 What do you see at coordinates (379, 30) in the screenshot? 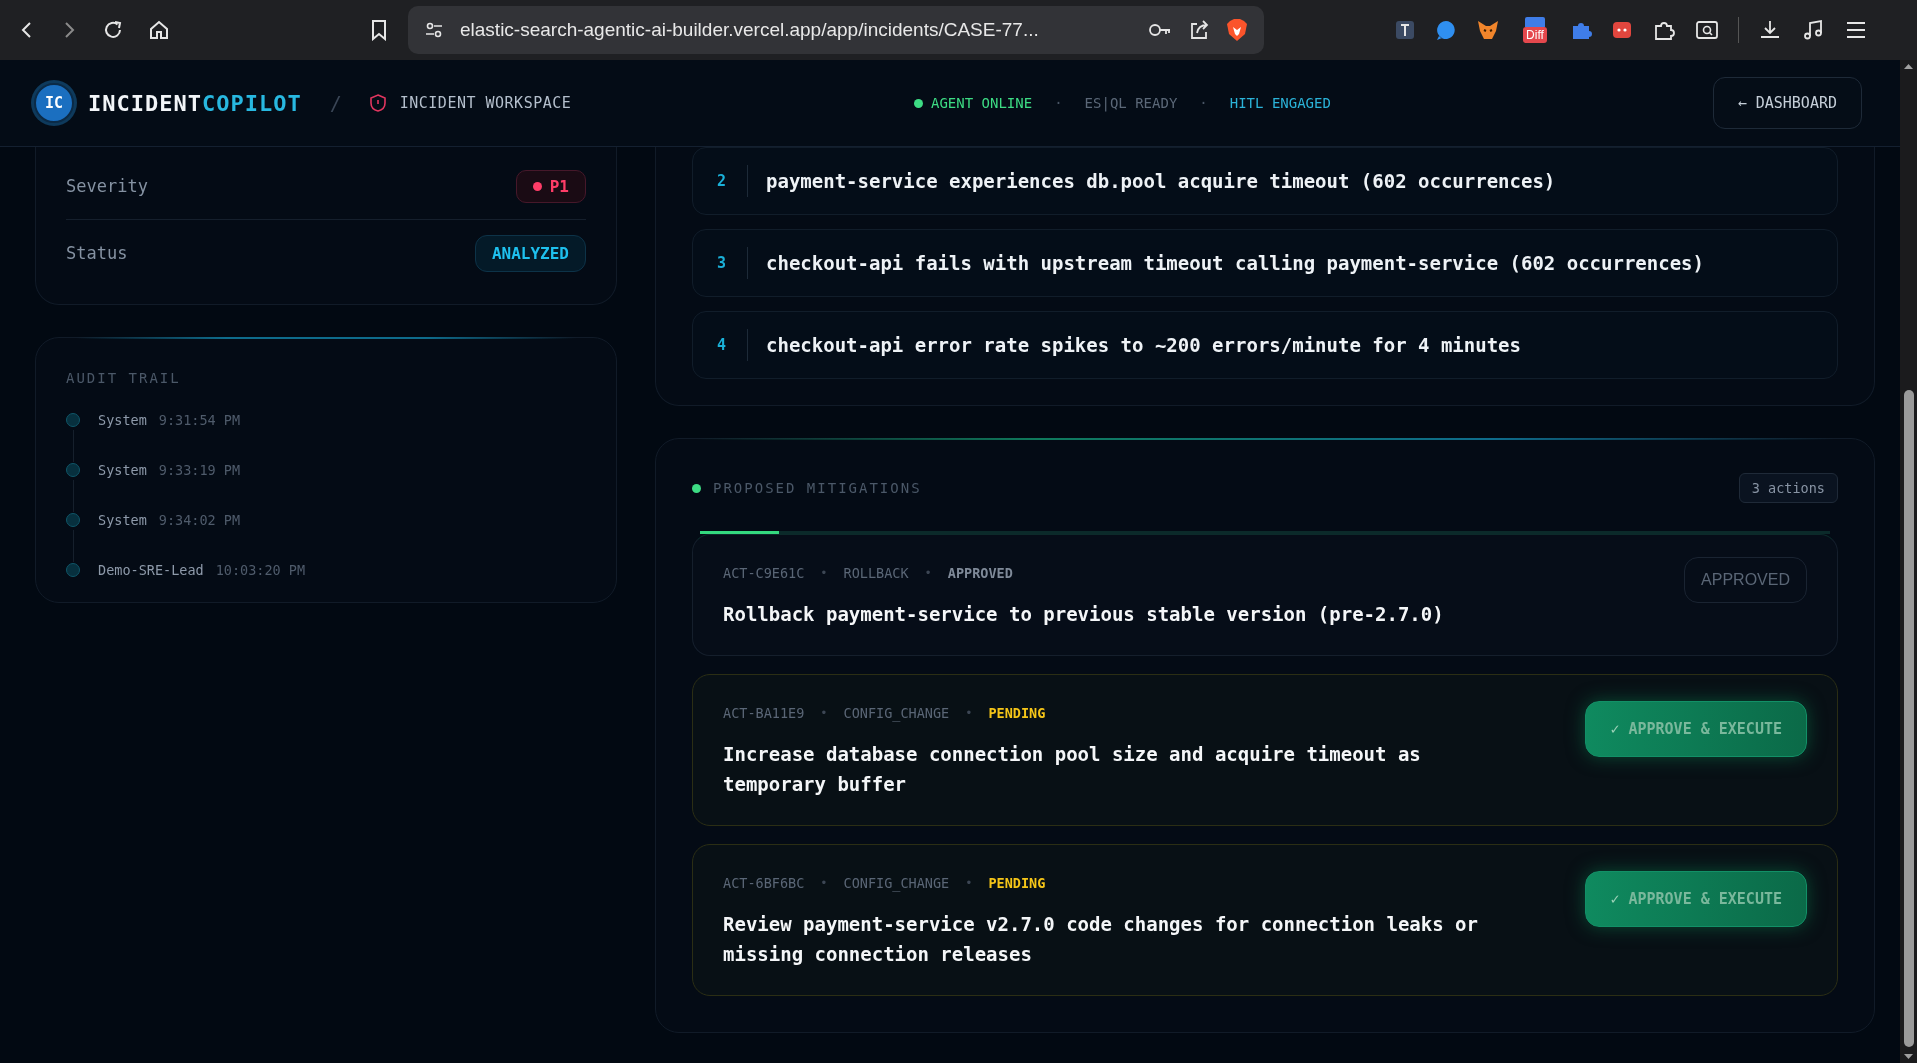
I see `bookmark-icon` at bounding box center [379, 30].